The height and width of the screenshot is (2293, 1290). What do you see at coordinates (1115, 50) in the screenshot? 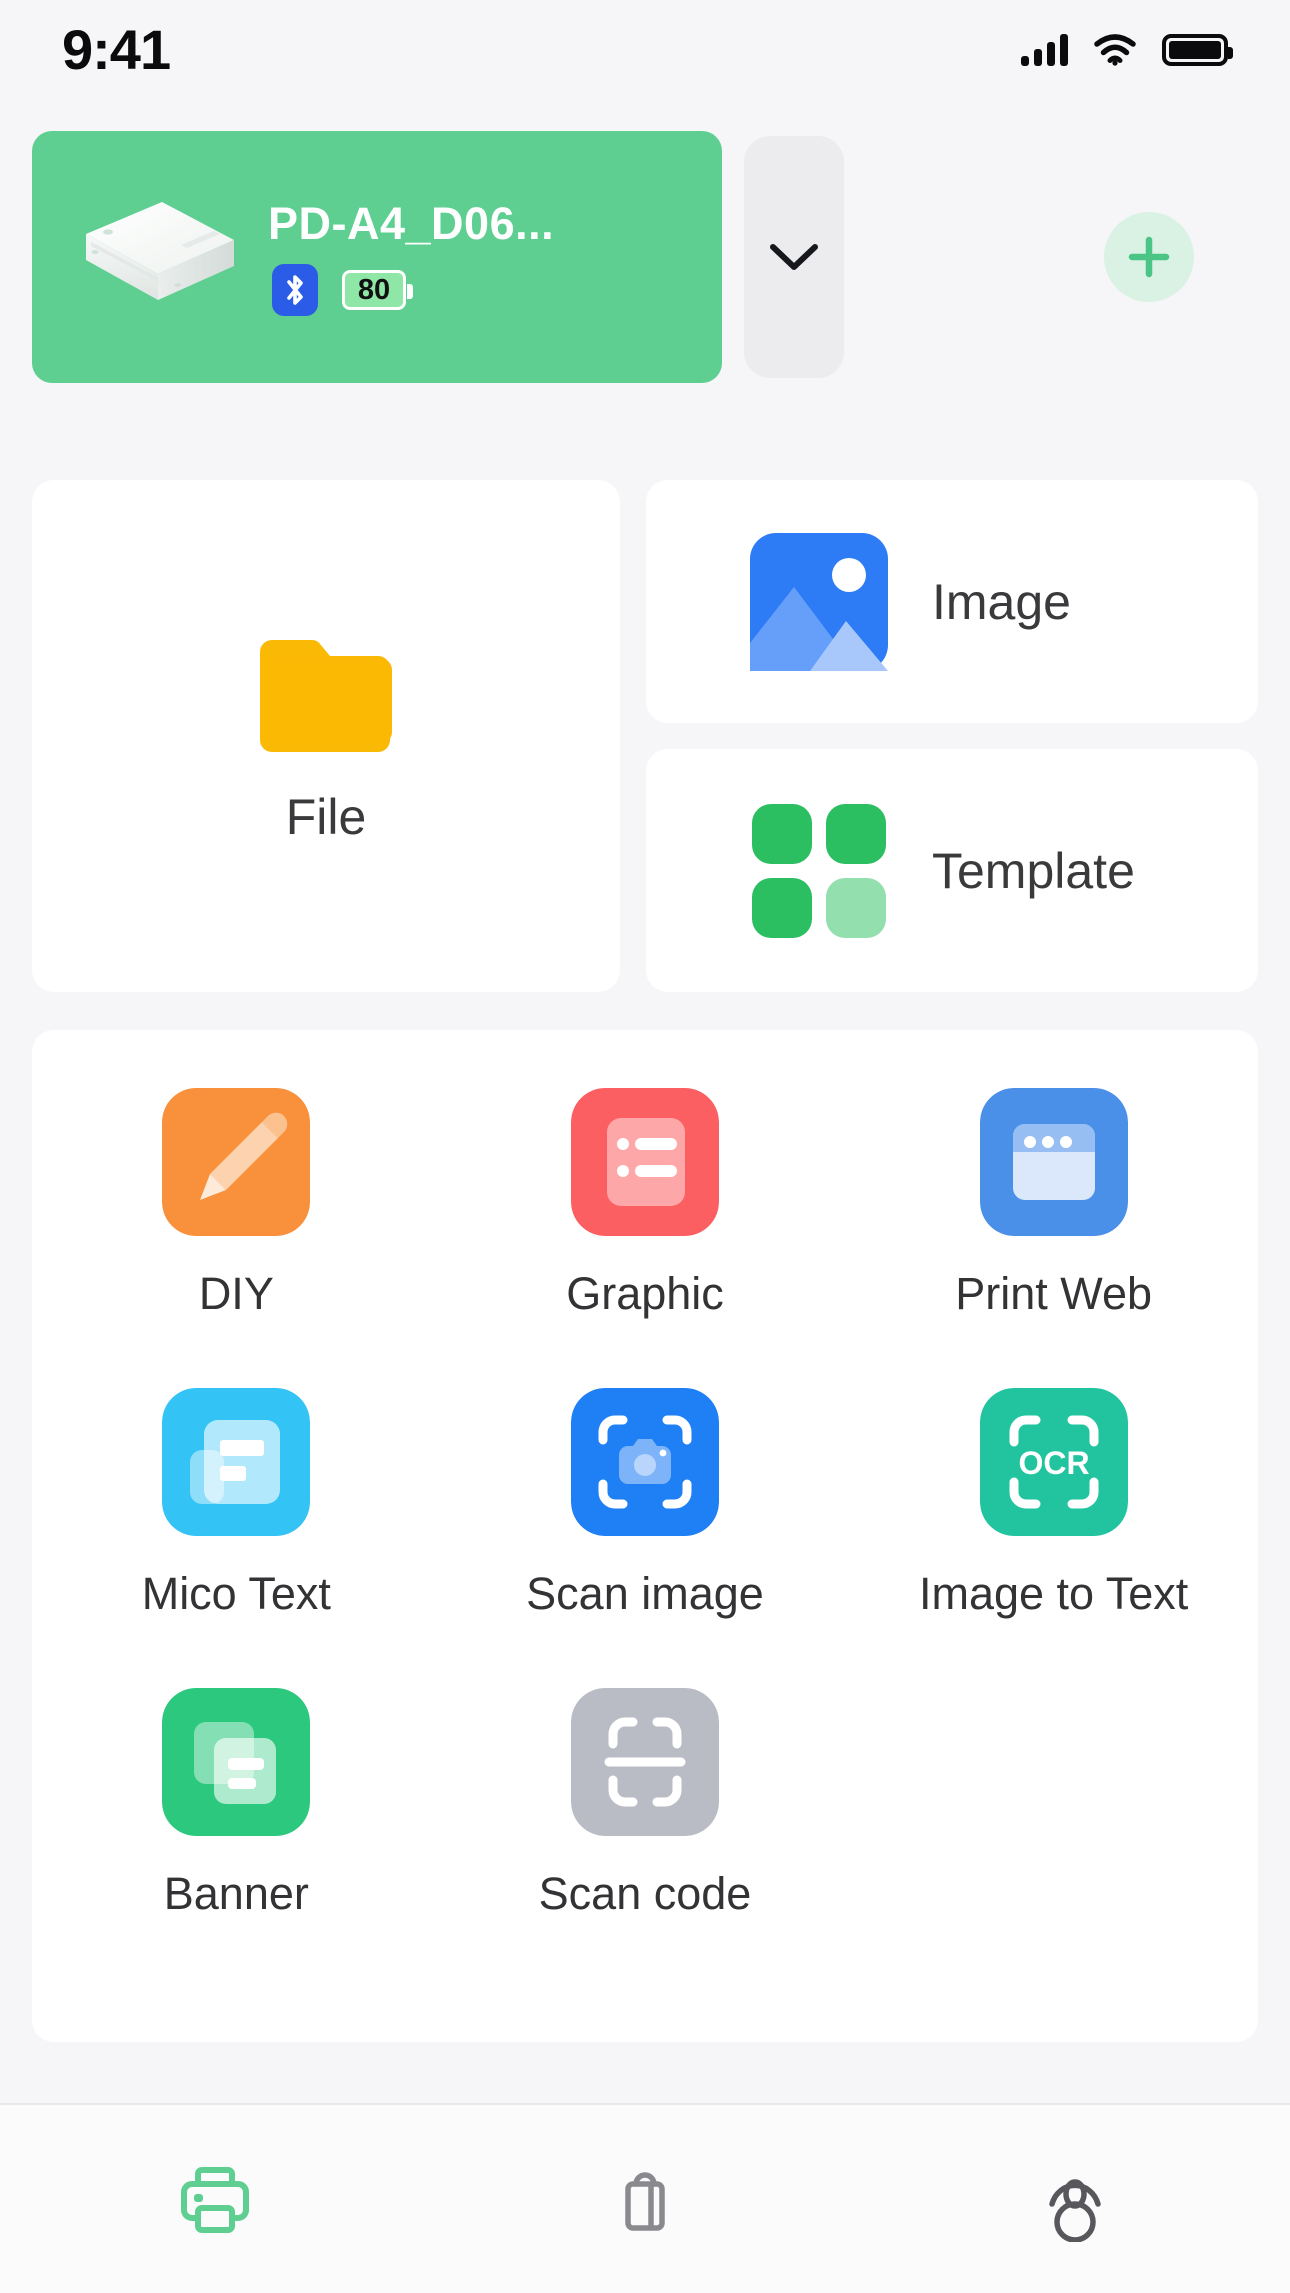
I see `wifi-icon` at bounding box center [1115, 50].